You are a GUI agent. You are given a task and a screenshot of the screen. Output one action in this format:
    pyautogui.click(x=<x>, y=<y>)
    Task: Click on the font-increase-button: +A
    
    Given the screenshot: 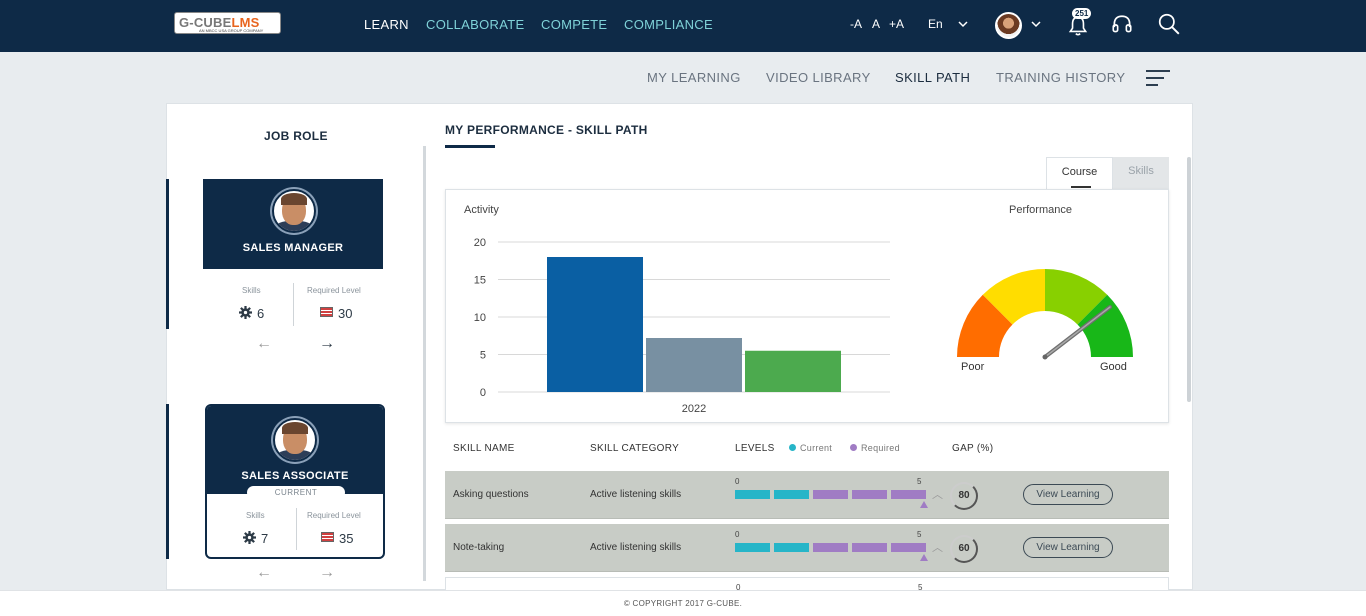 What is the action you would take?
    pyautogui.click(x=896, y=24)
    